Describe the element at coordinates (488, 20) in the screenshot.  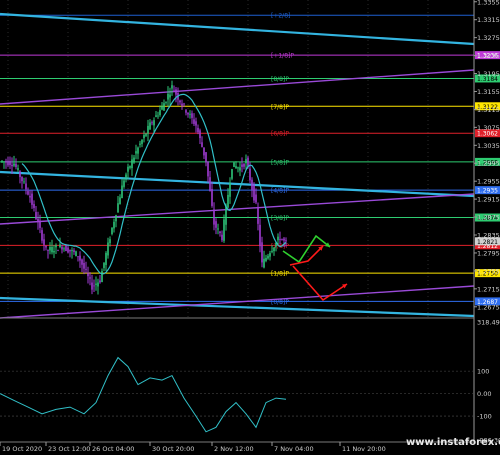
I see `price-tick-label: 1.3315` at that location.